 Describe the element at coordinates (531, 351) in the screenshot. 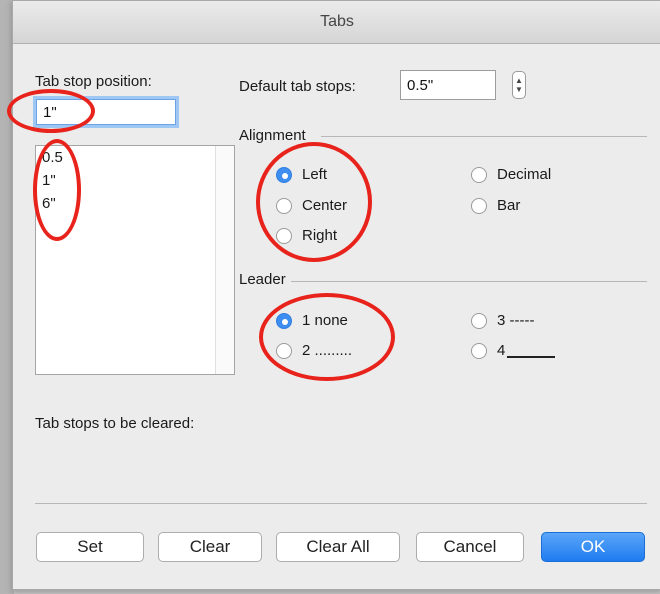

I see `leader-underline-sample` at that location.